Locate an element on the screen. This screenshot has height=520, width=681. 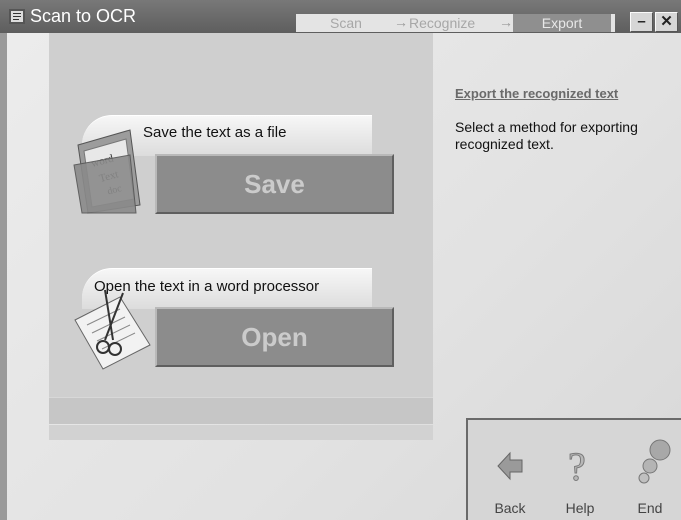
progress-steps: Scan → Recognize → Export is located at coordinates (455, 23).